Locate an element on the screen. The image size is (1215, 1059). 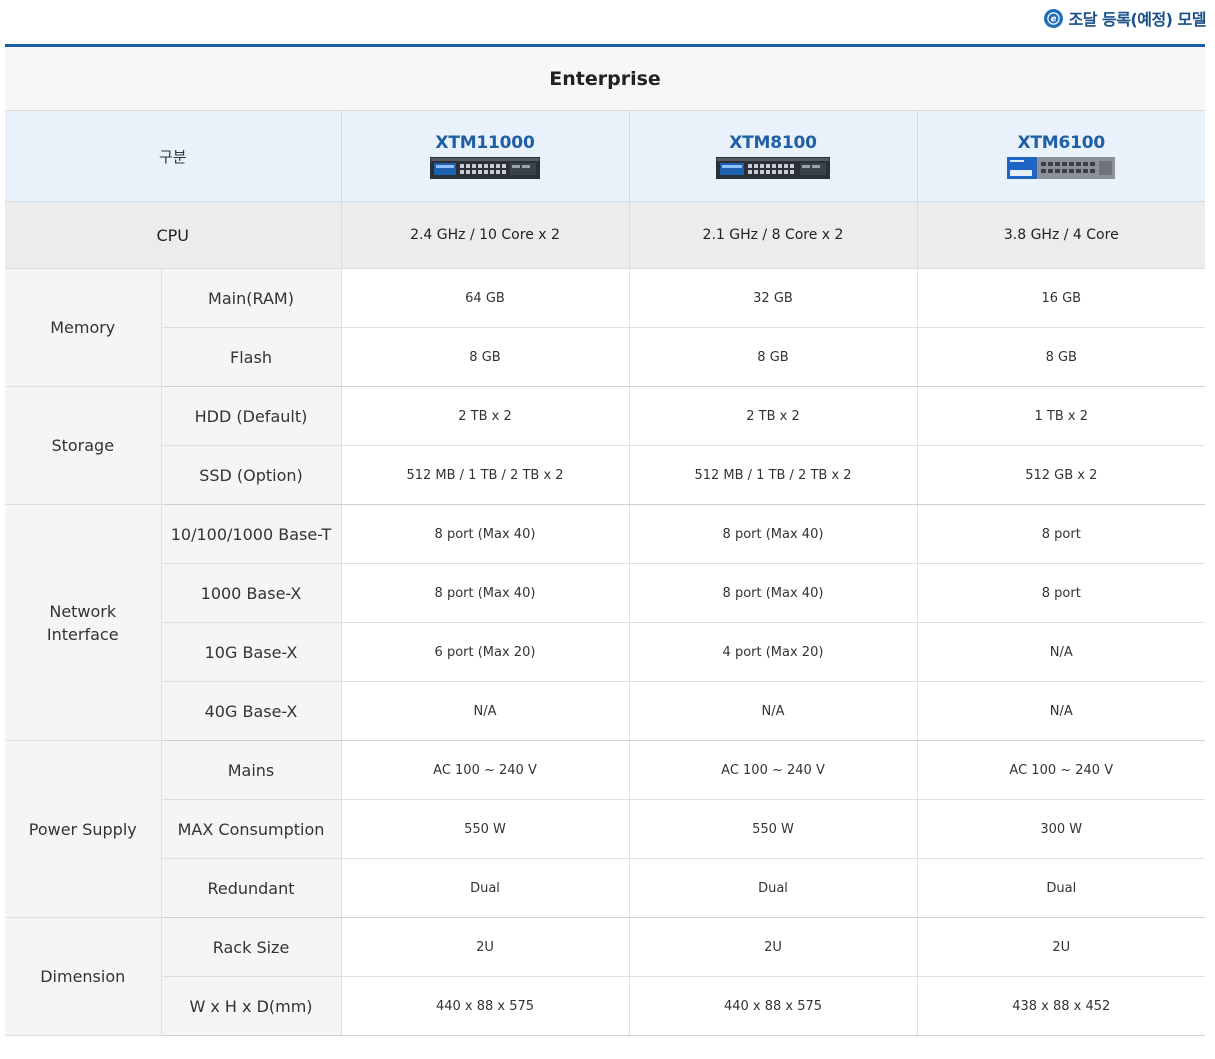
spec-row: Dimension Rack Size 2U 2U 2U is located at coordinates (605, 976).